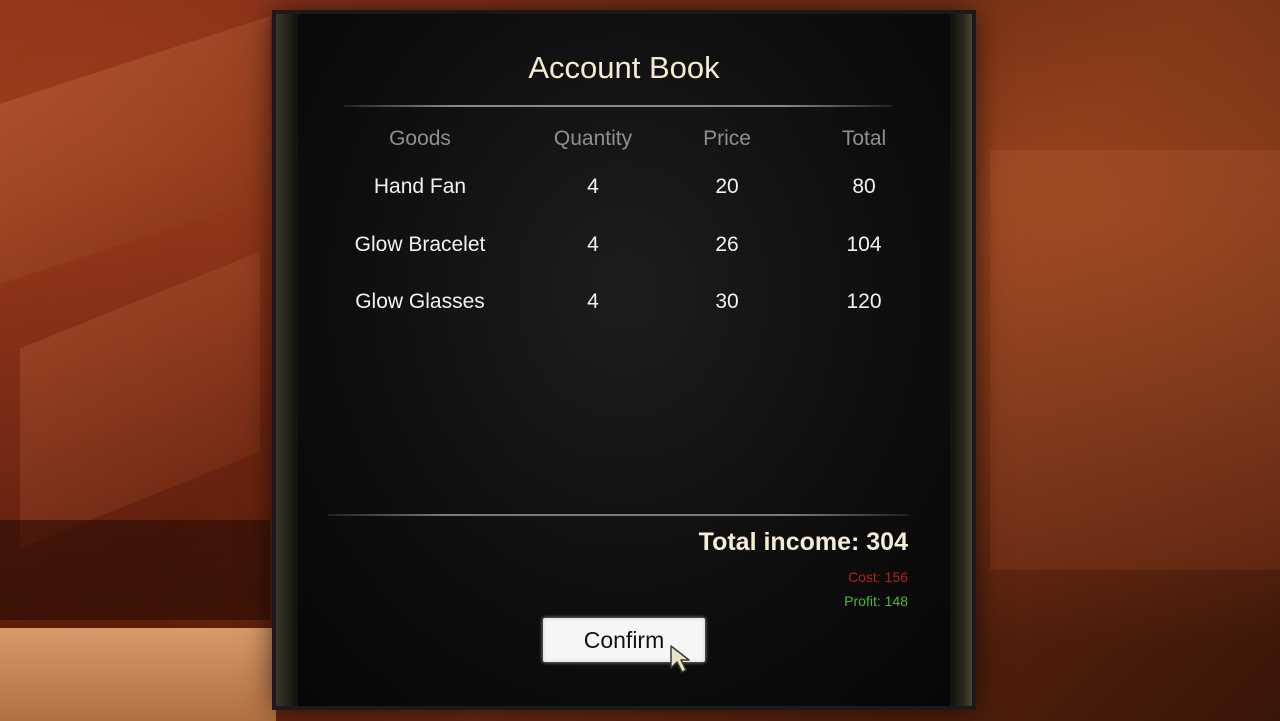 The height and width of the screenshot is (721, 1280). Describe the element at coordinates (624, 67) in the screenshot. I see `account-book-title: Account Book` at that location.